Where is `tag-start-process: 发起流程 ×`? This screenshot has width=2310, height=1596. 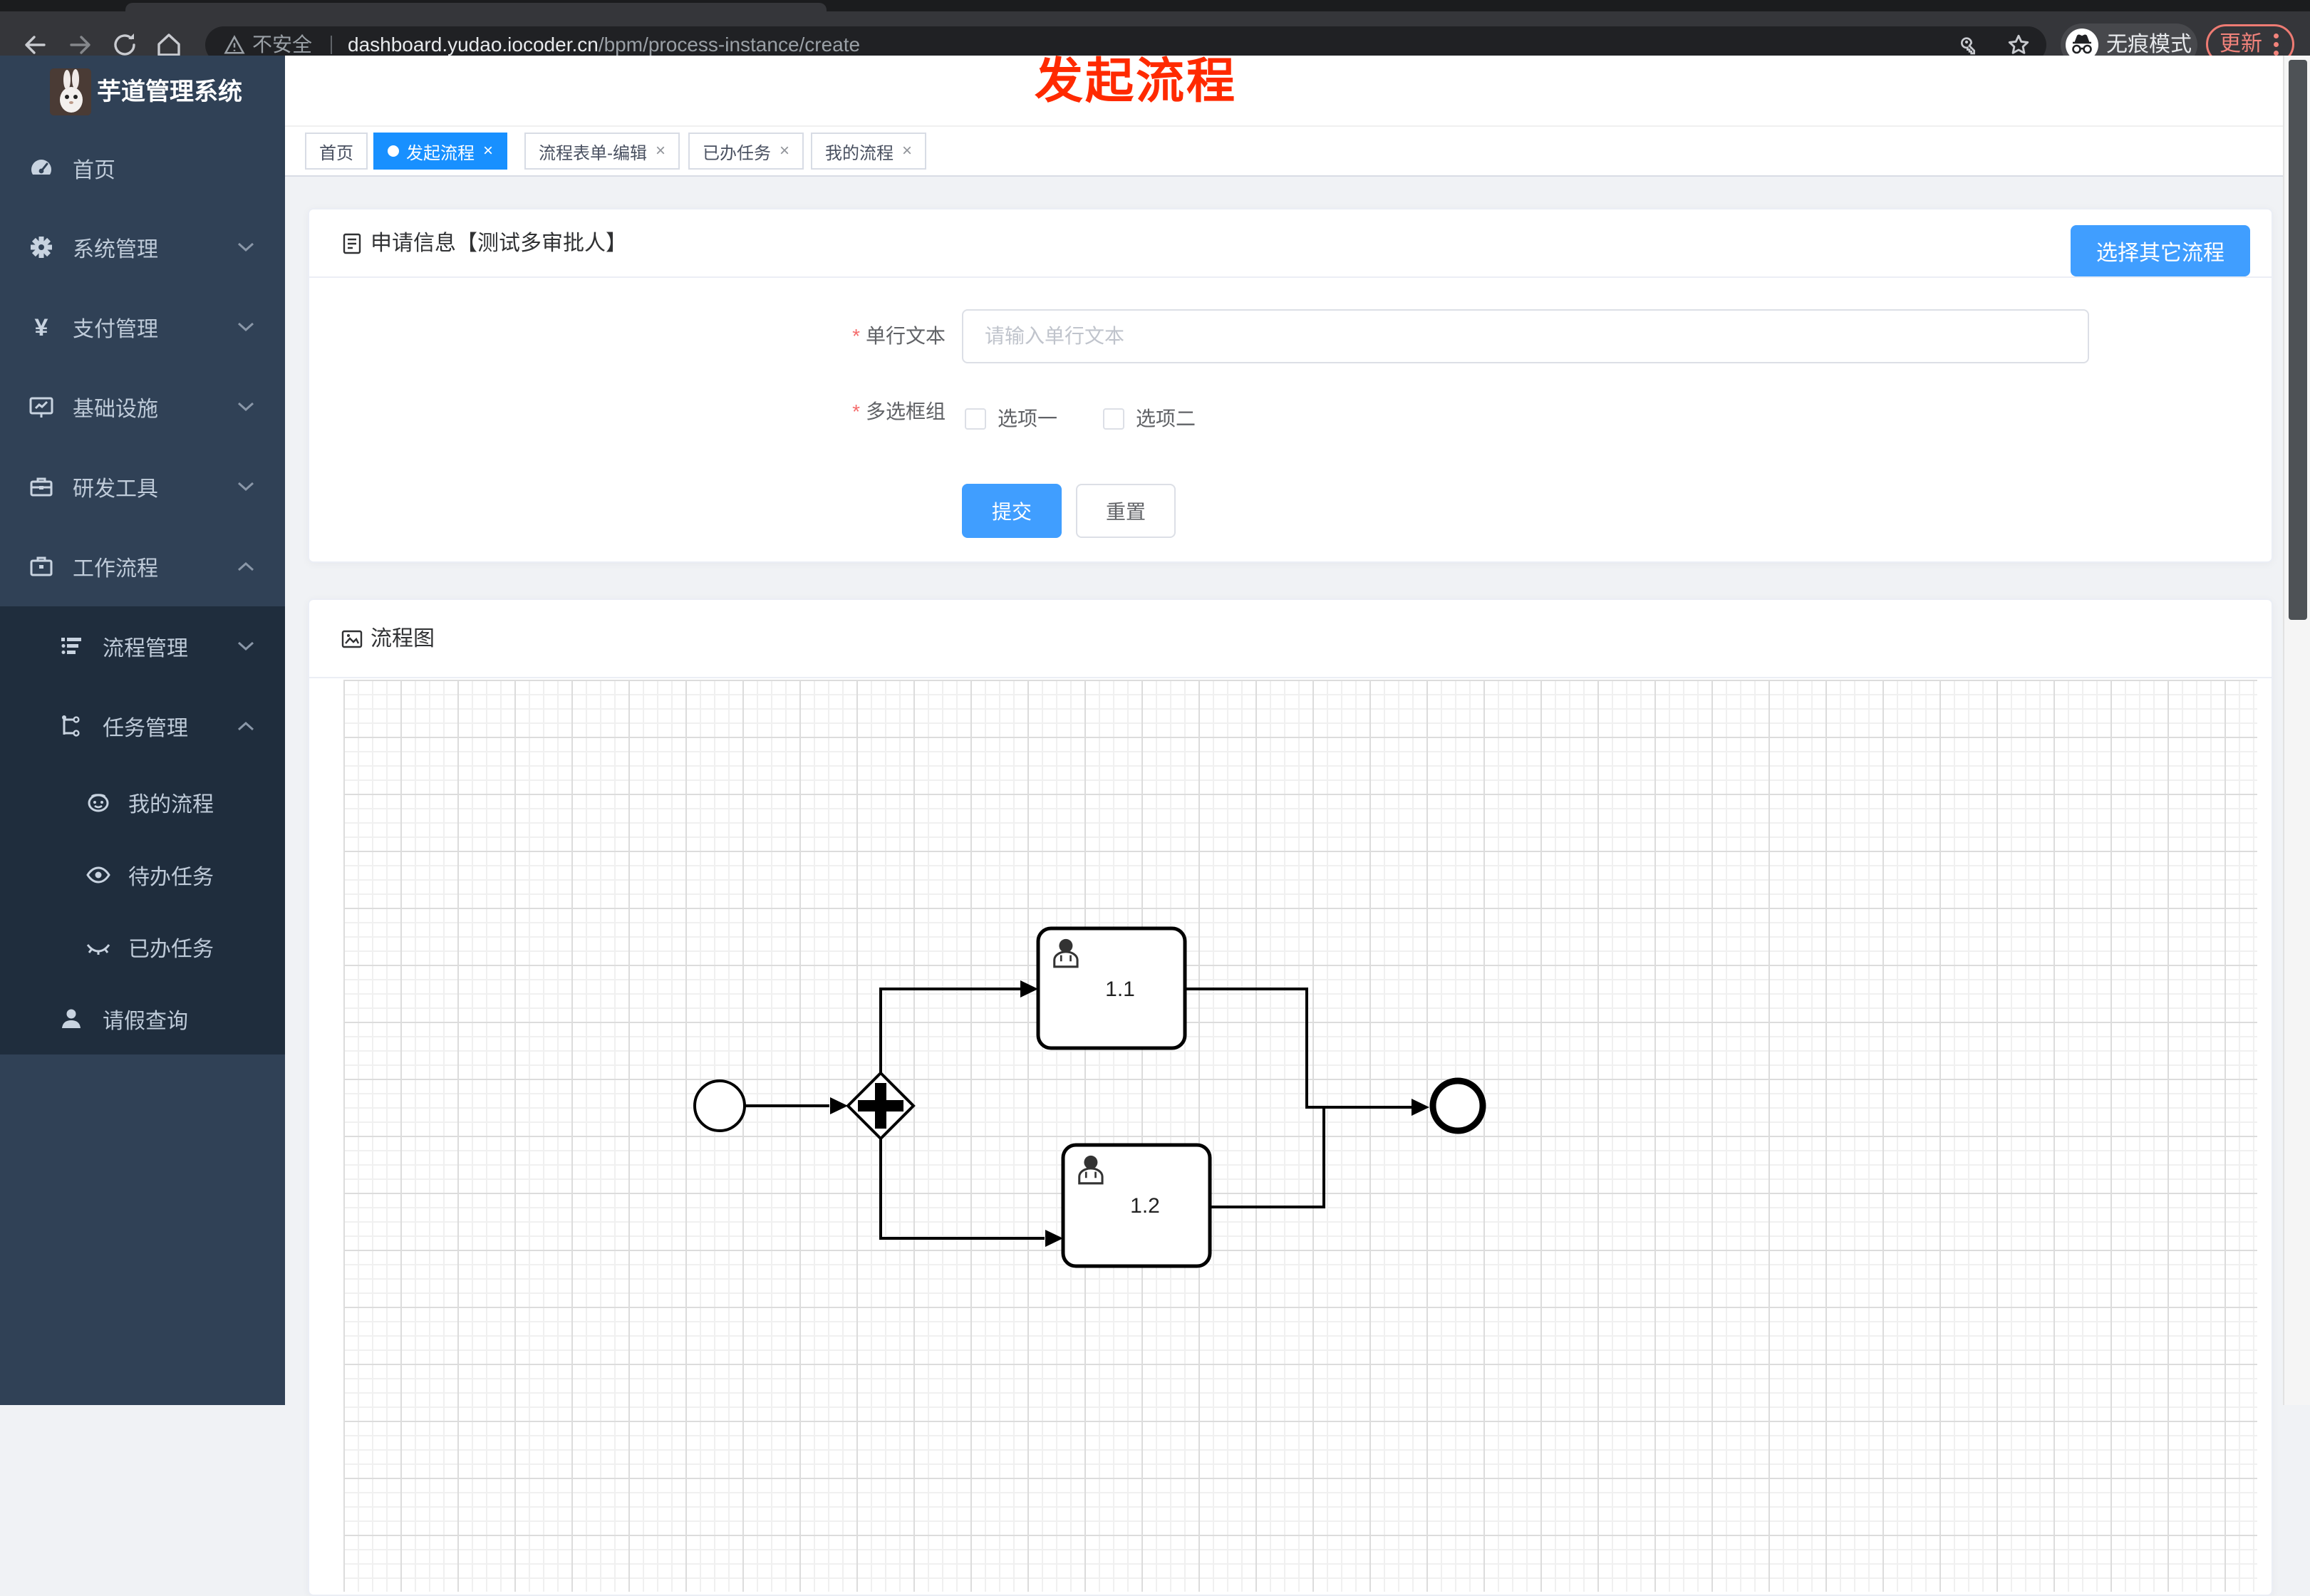 tag-start-process: 发起流程 × is located at coordinates (440, 151).